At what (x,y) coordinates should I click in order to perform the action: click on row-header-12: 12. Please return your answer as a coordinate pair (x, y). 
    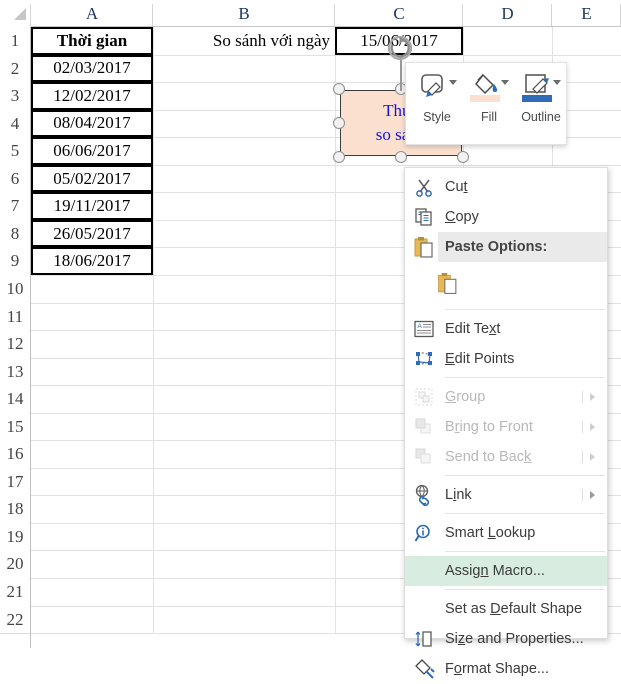
    Looking at the image, I should click on (15, 344).